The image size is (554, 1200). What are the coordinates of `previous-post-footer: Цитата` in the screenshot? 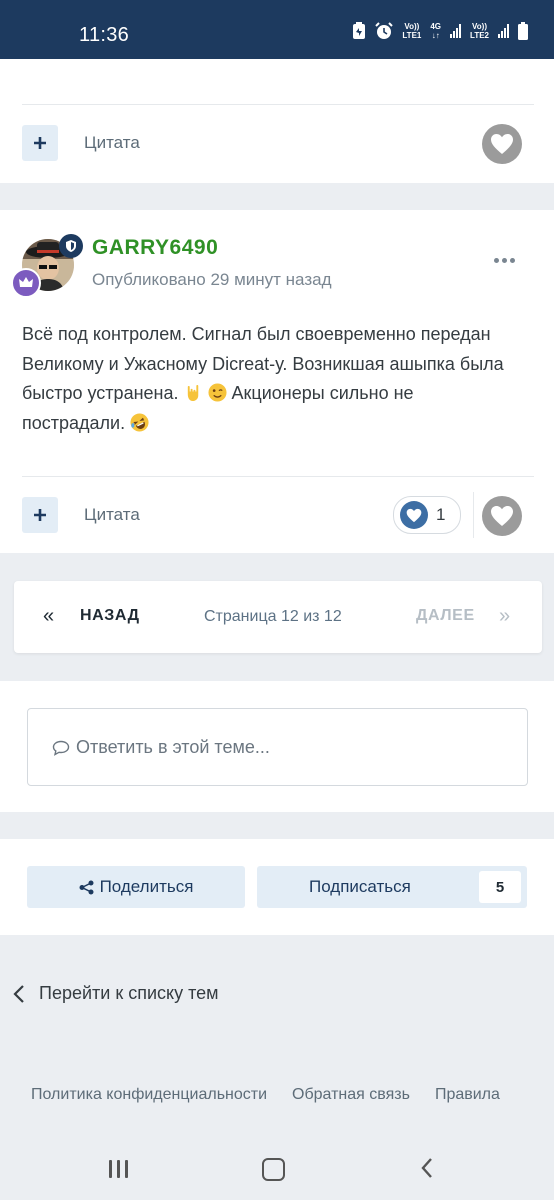 It's located at (277, 121).